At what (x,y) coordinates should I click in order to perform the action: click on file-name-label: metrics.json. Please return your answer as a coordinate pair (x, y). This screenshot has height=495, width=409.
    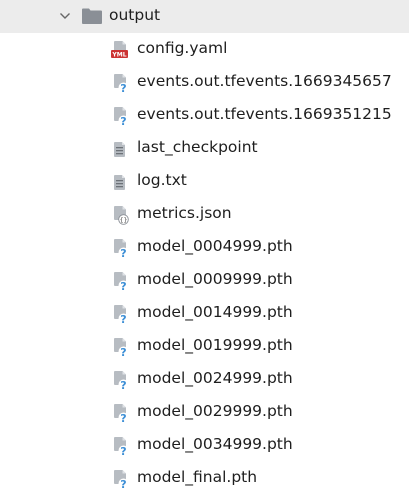
    Looking at the image, I should click on (184, 213).